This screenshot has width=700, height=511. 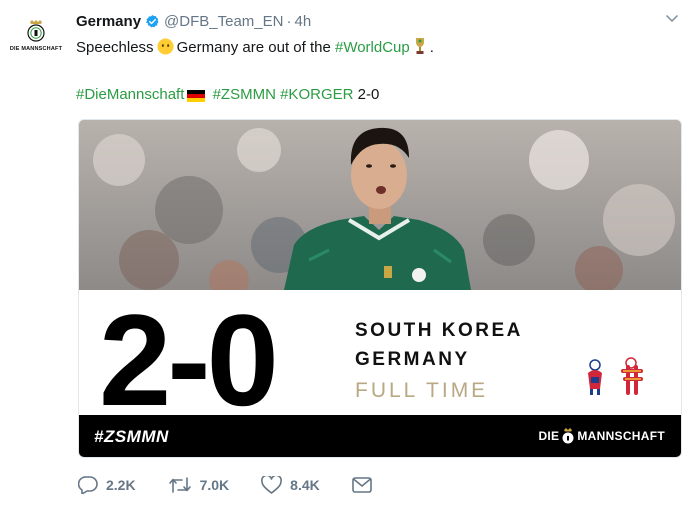 I want to click on brand-logo: DIE MANNSCHAFT, so click(x=601, y=436).